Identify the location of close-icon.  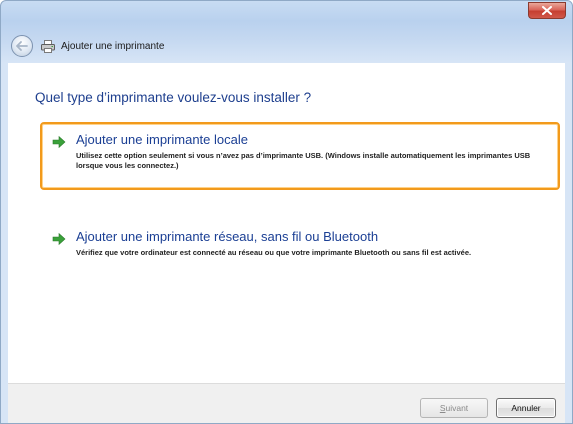
(547, 10).